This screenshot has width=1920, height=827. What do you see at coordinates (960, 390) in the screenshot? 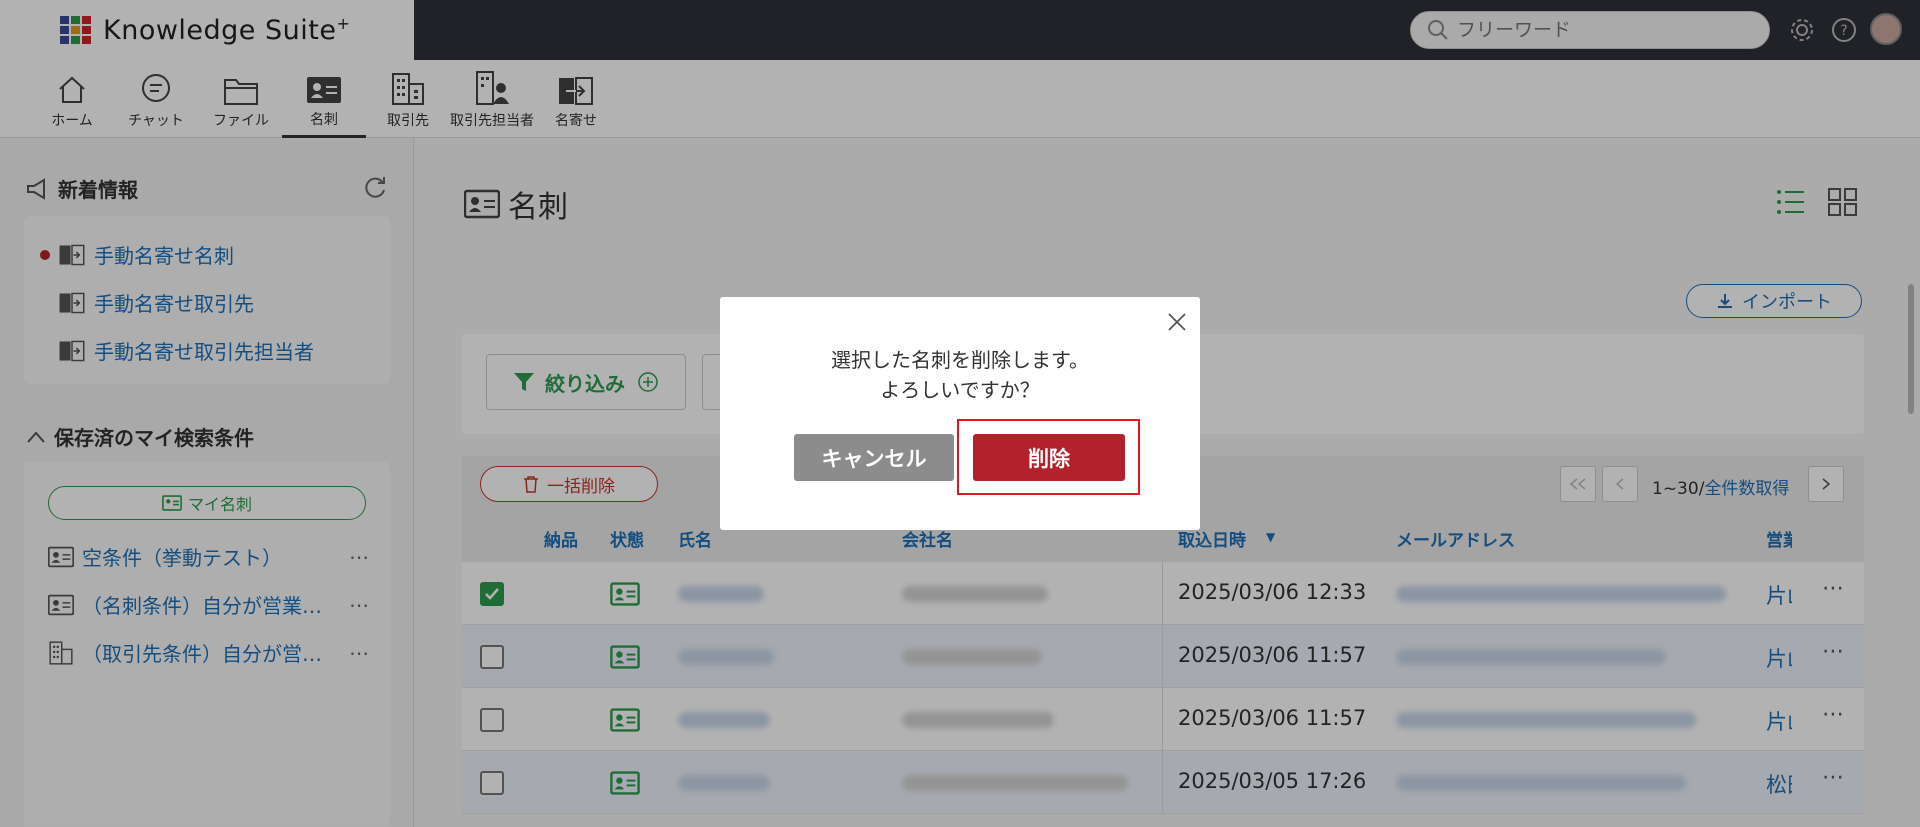
I see `dialog-message-line2: よろしいですか？` at bounding box center [960, 390].